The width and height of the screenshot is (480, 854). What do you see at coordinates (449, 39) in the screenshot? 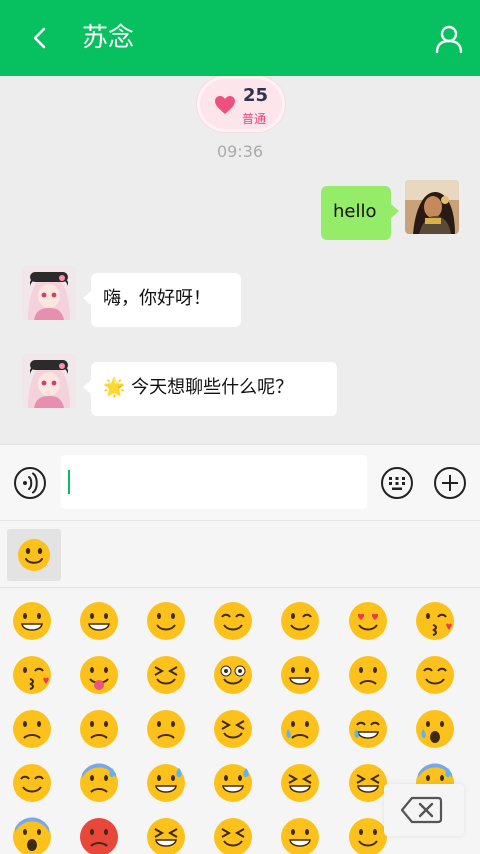
I see `user-profile-icon` at bounding box center [449, 39].